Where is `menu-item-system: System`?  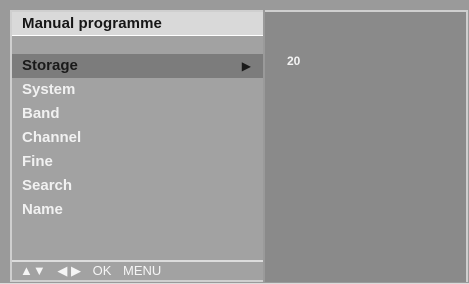
menu-item-system: System is located at coordinates (137, 90).